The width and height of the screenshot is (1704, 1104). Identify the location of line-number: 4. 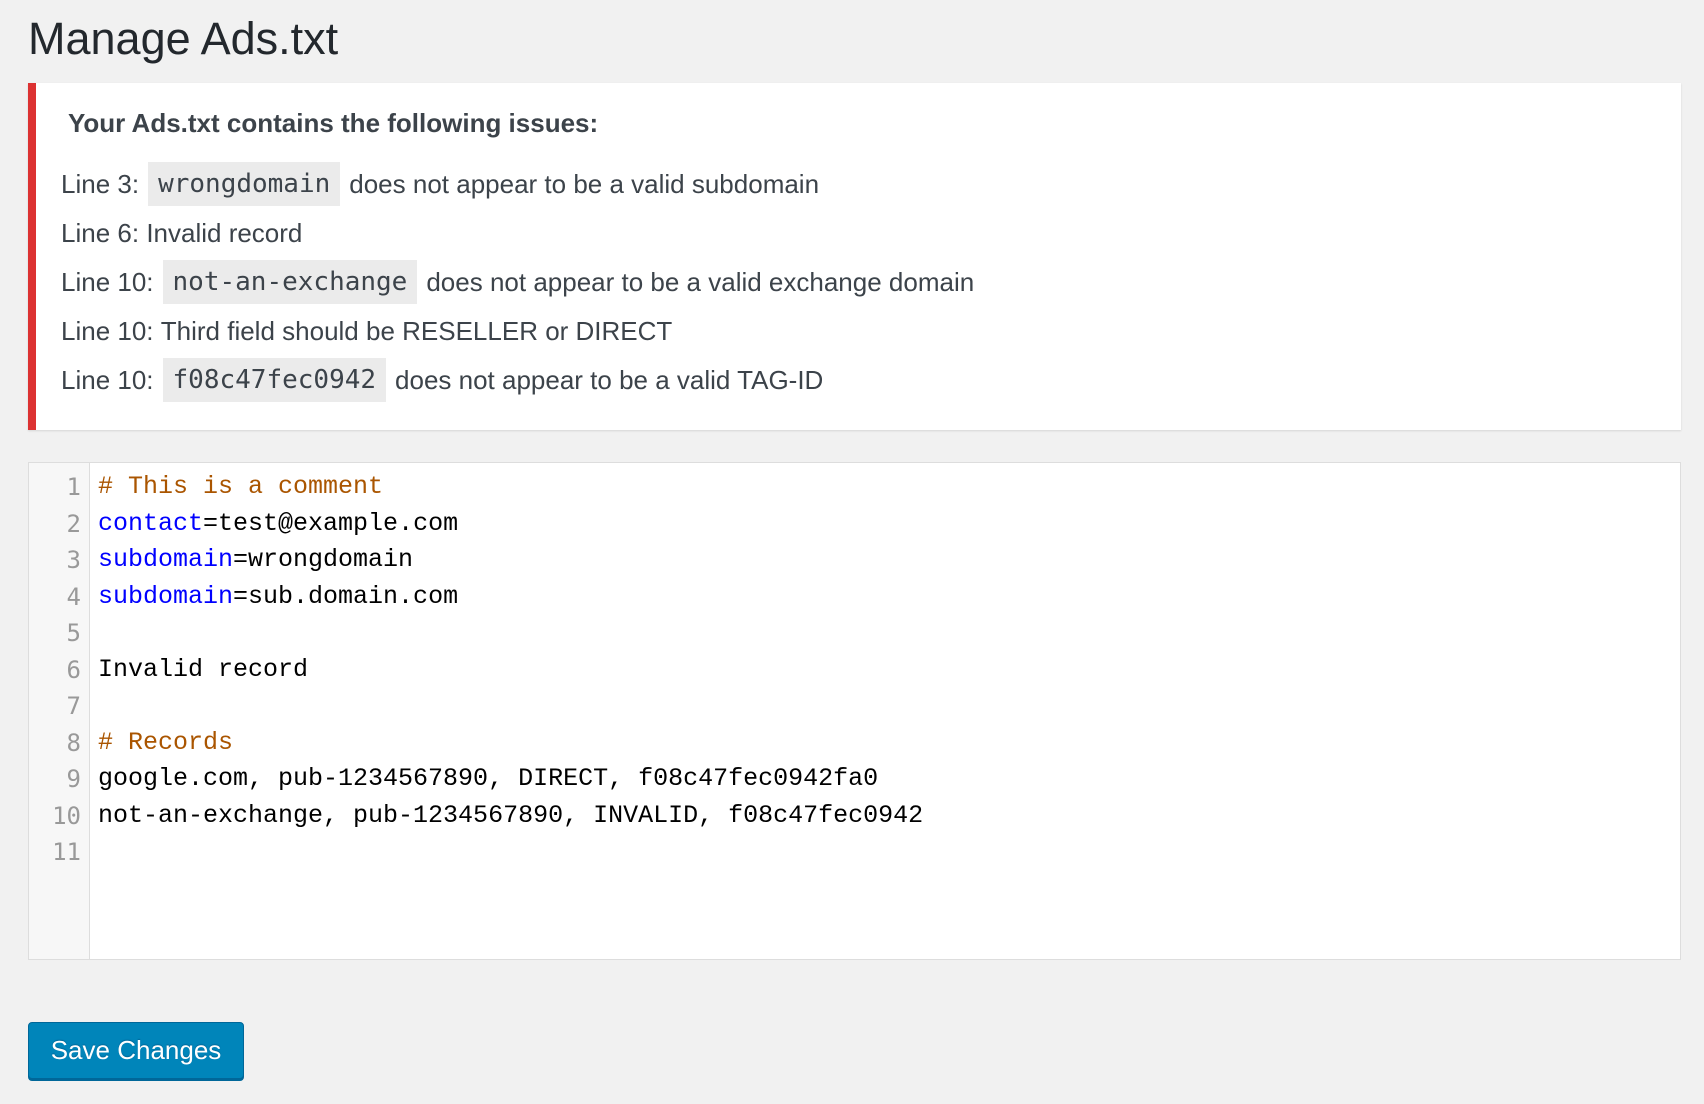
(73, 596).